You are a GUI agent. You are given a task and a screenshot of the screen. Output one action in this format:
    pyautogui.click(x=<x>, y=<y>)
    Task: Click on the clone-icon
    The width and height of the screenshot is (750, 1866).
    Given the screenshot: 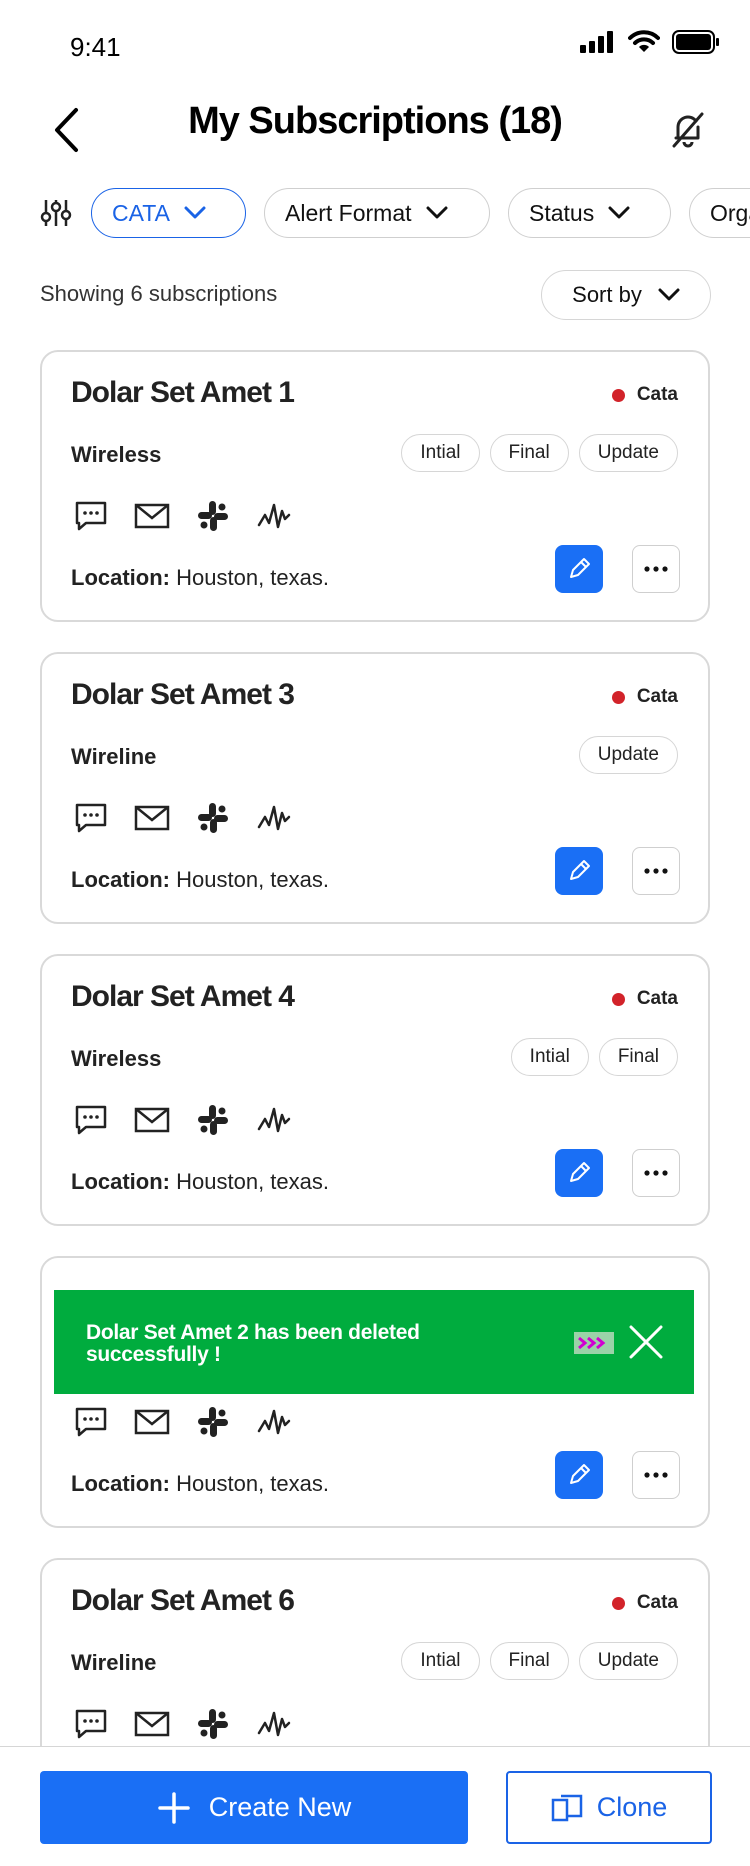 What is the action you would take?
    pyautogui.click(x=566, y=1807)
    